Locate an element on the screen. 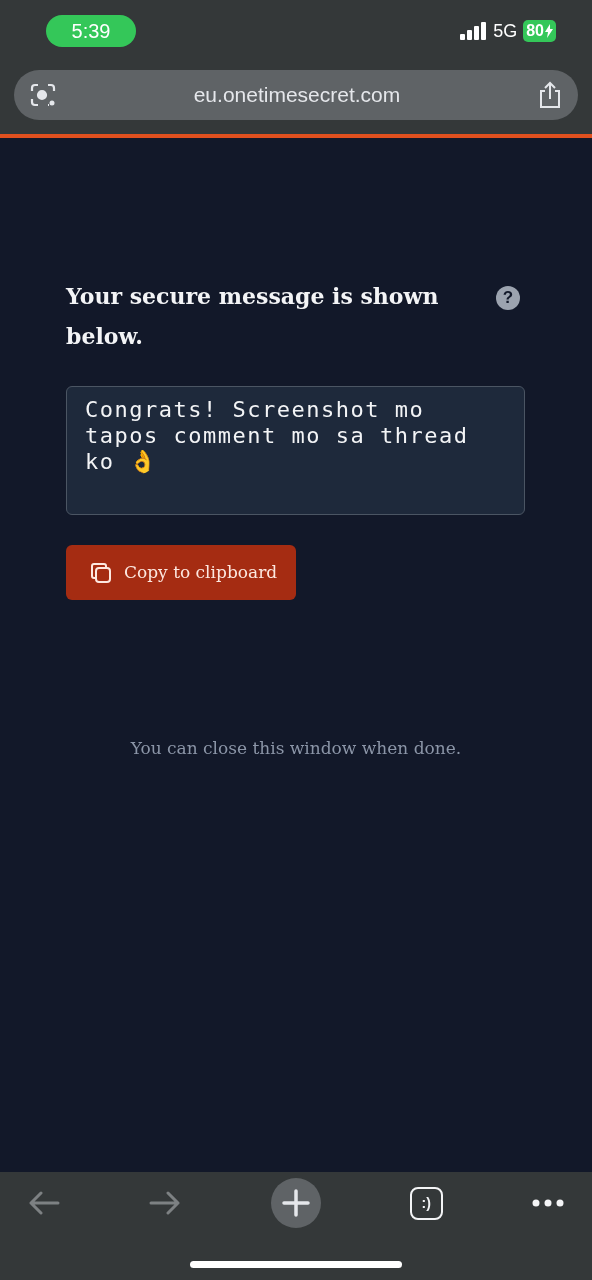 The image size is (592, 1280). more-icon is located at coordinates (548, 1203).